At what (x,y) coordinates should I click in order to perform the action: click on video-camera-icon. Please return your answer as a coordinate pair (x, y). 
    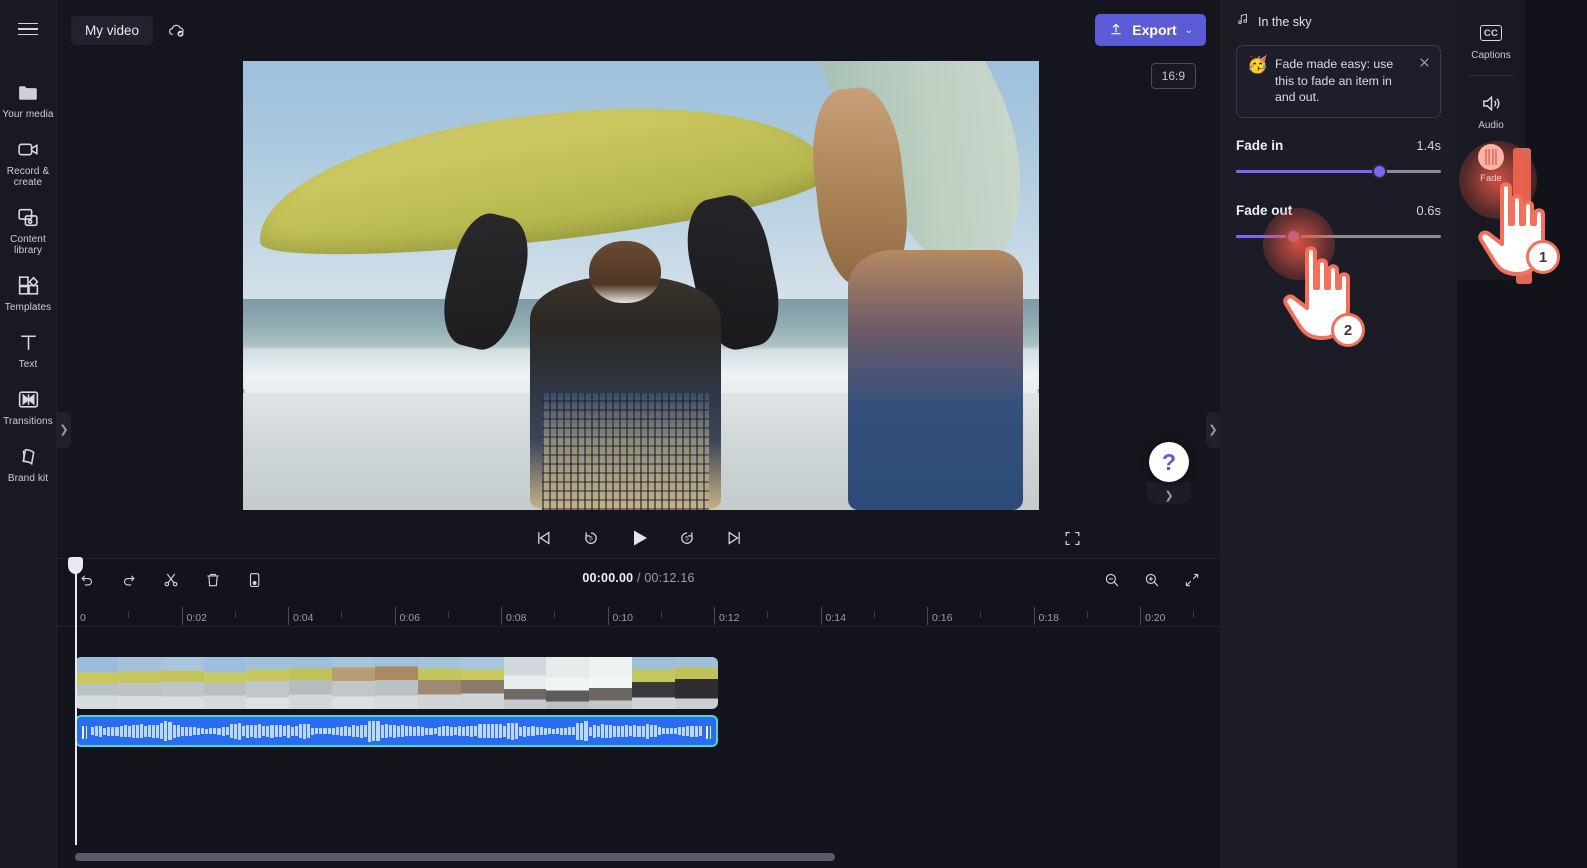
    Looking at the image, I should click on (28, 149).